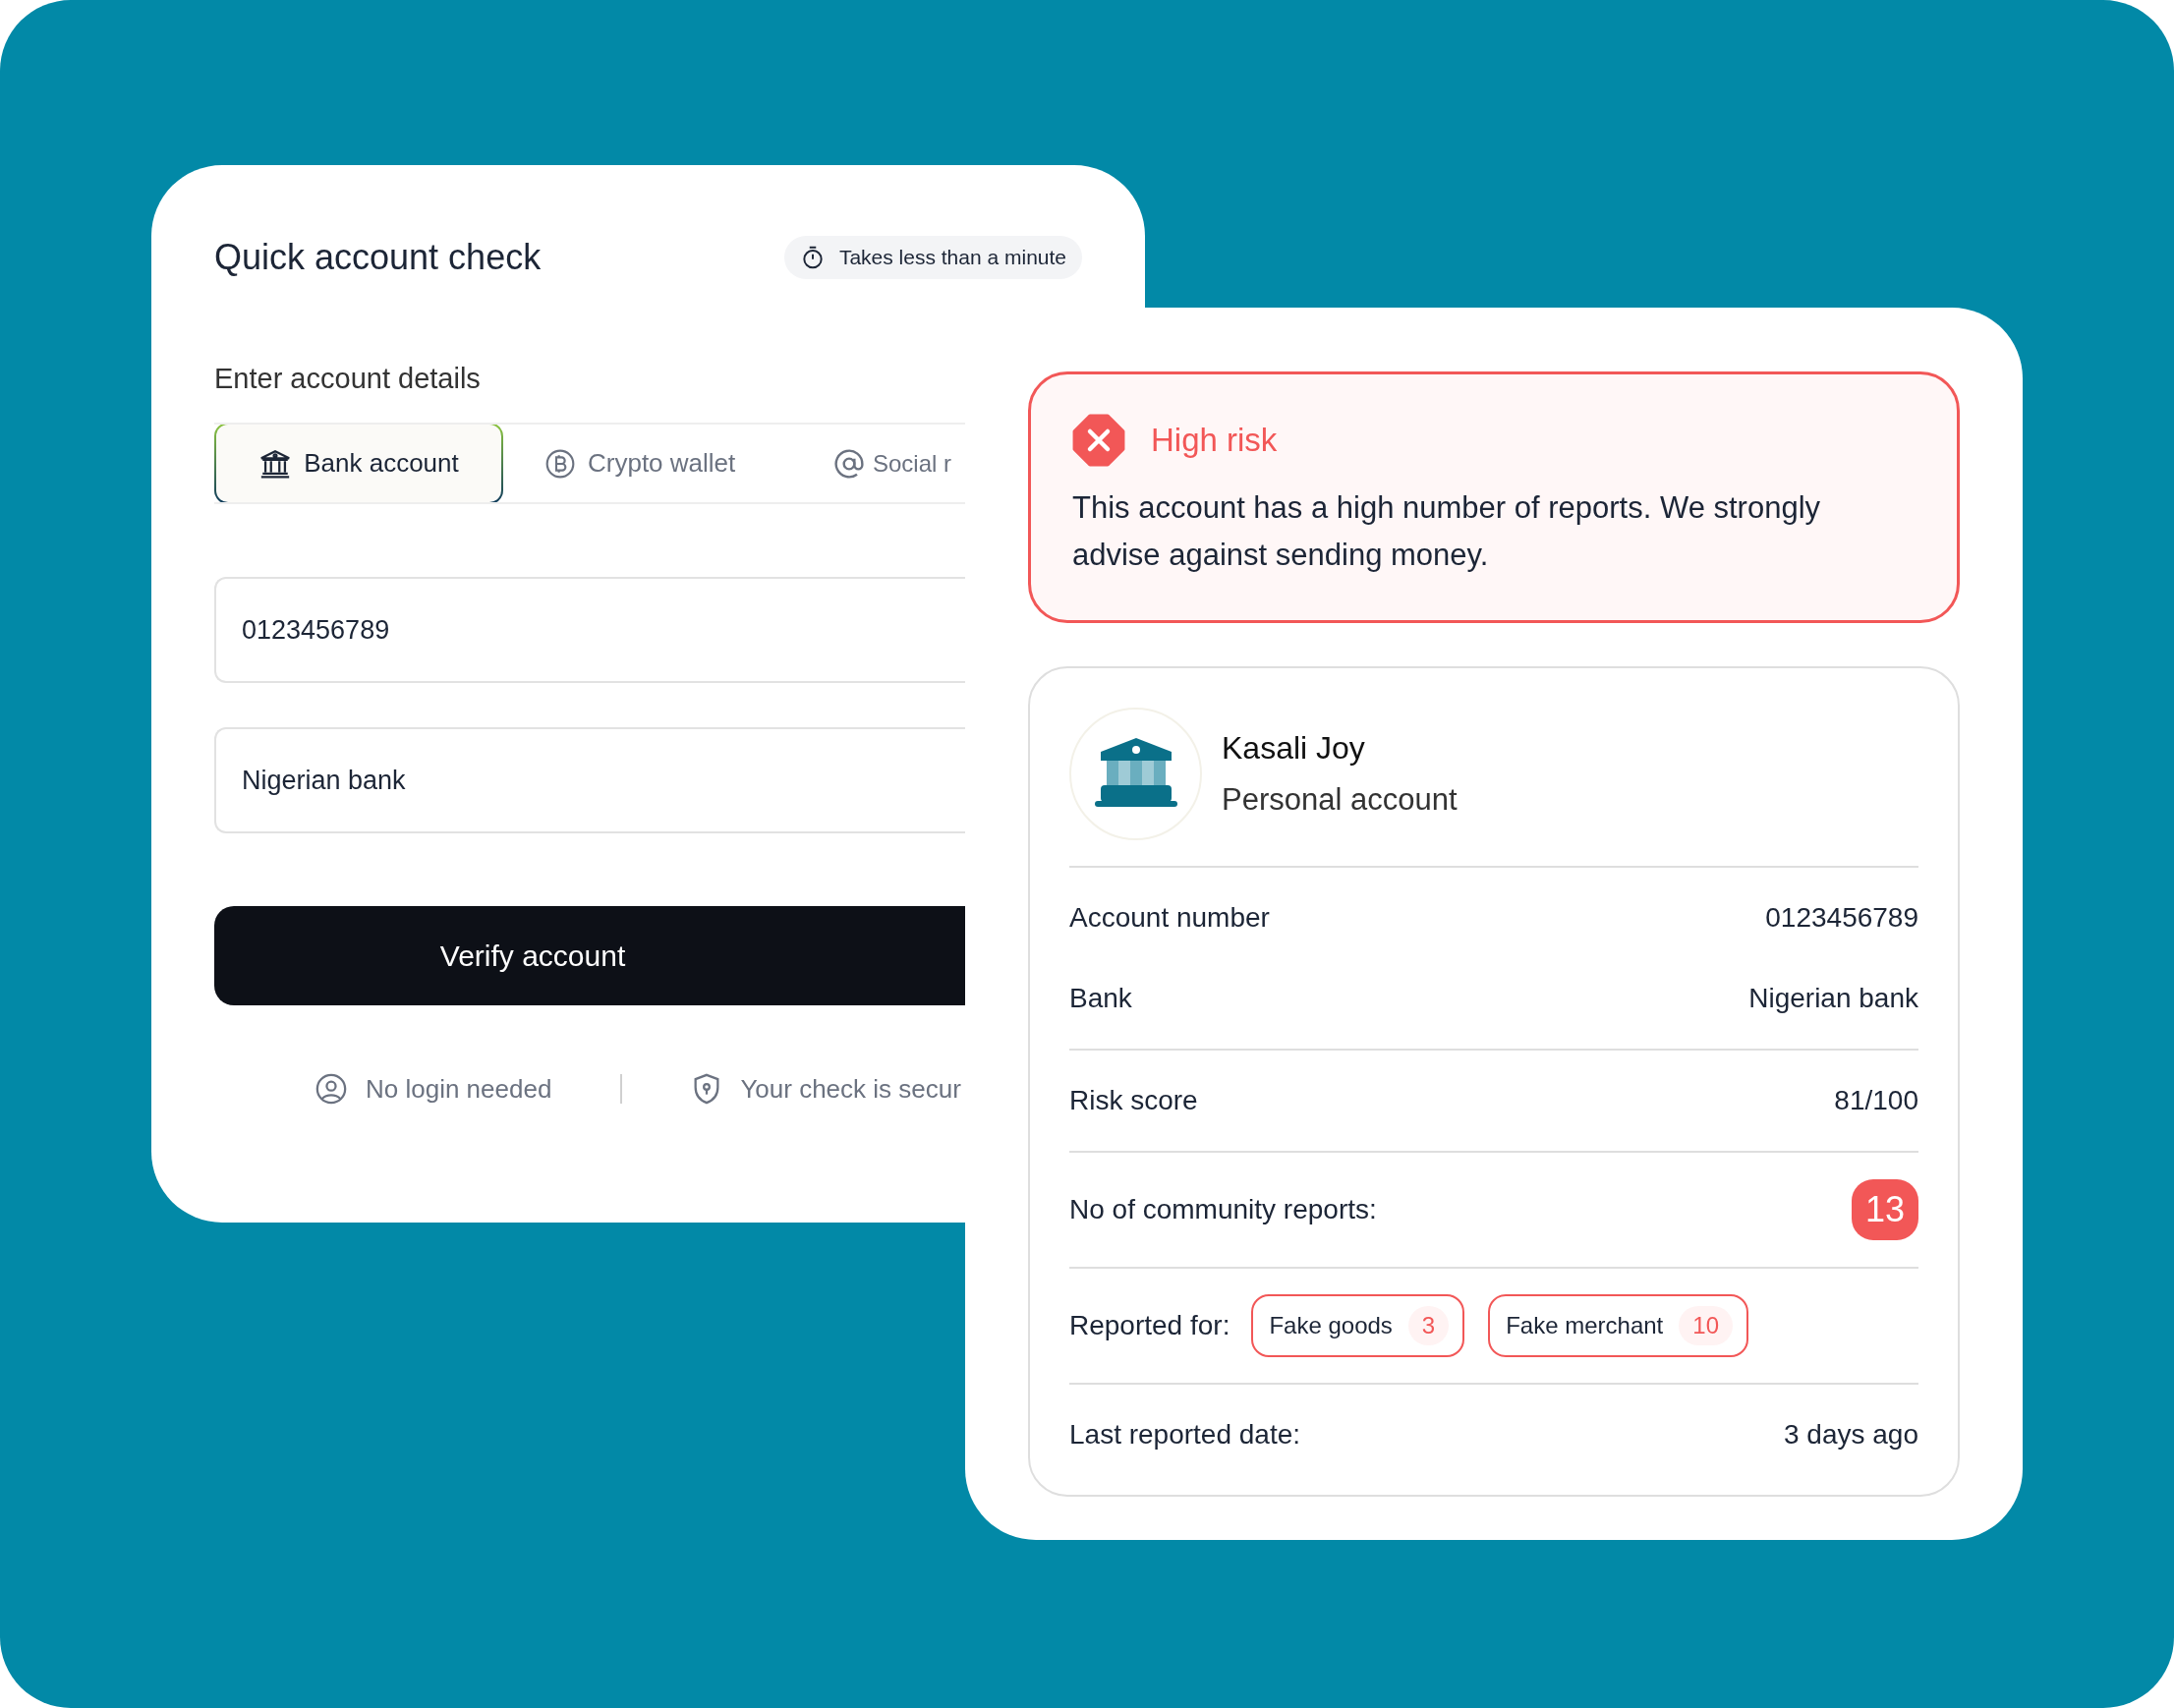 The height and width of the screenshot is (1708, 2174). I want to click on row-label: No of community reports:, so click(1223, 1209).